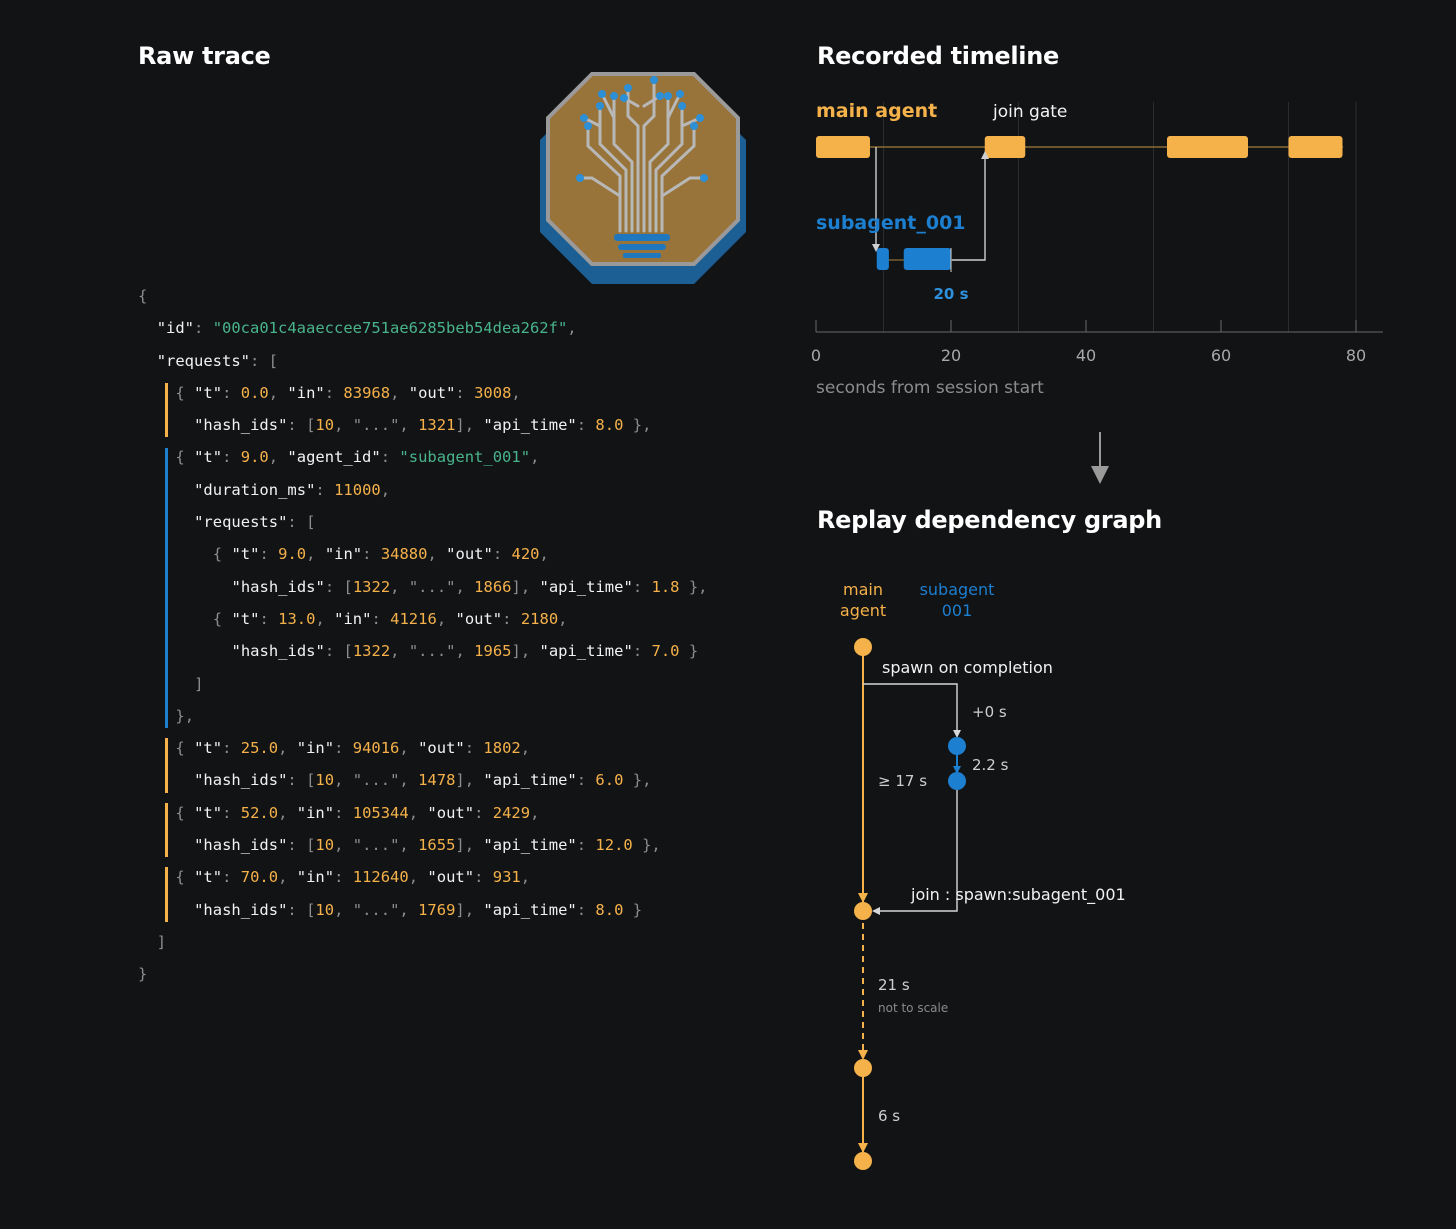  What do you see at coordinates (166, 588) in the screenshot?
I see `subagent-request-bar` at bounding box center [166, 588].